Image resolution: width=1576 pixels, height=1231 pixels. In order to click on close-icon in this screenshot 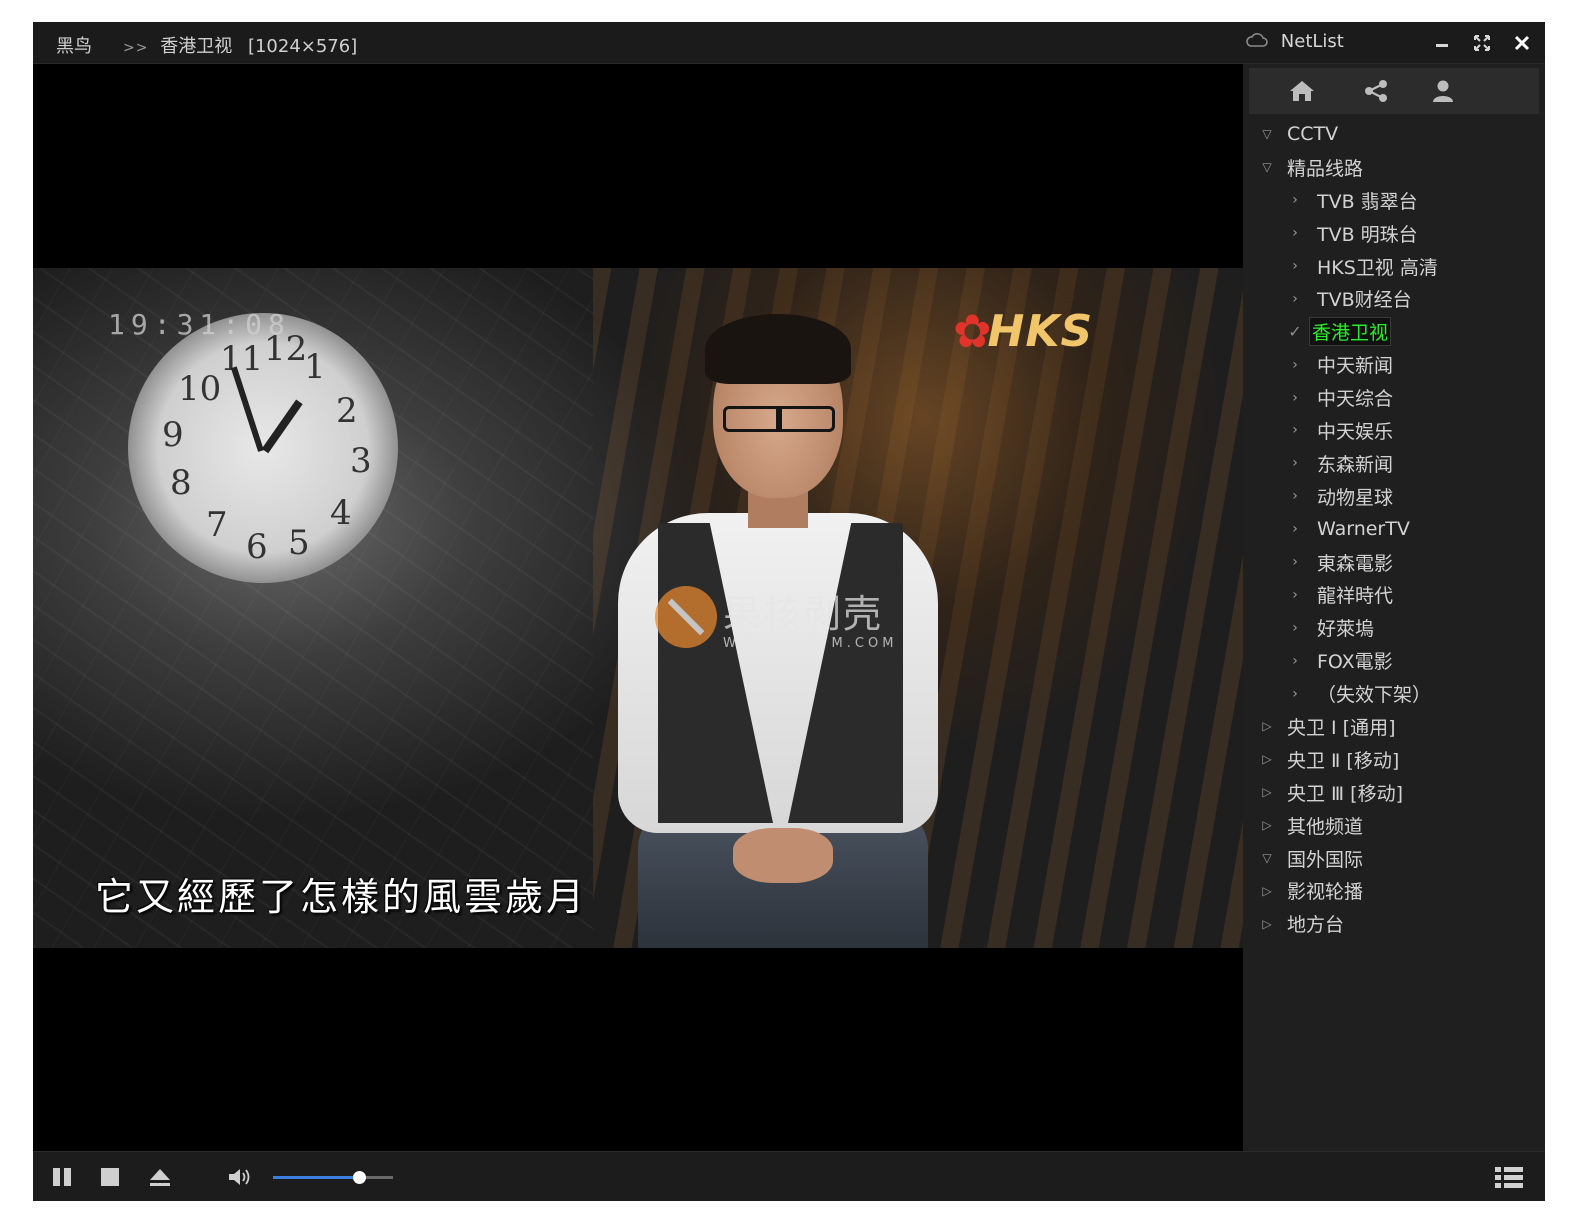, I will do `click(1522, 43)`.